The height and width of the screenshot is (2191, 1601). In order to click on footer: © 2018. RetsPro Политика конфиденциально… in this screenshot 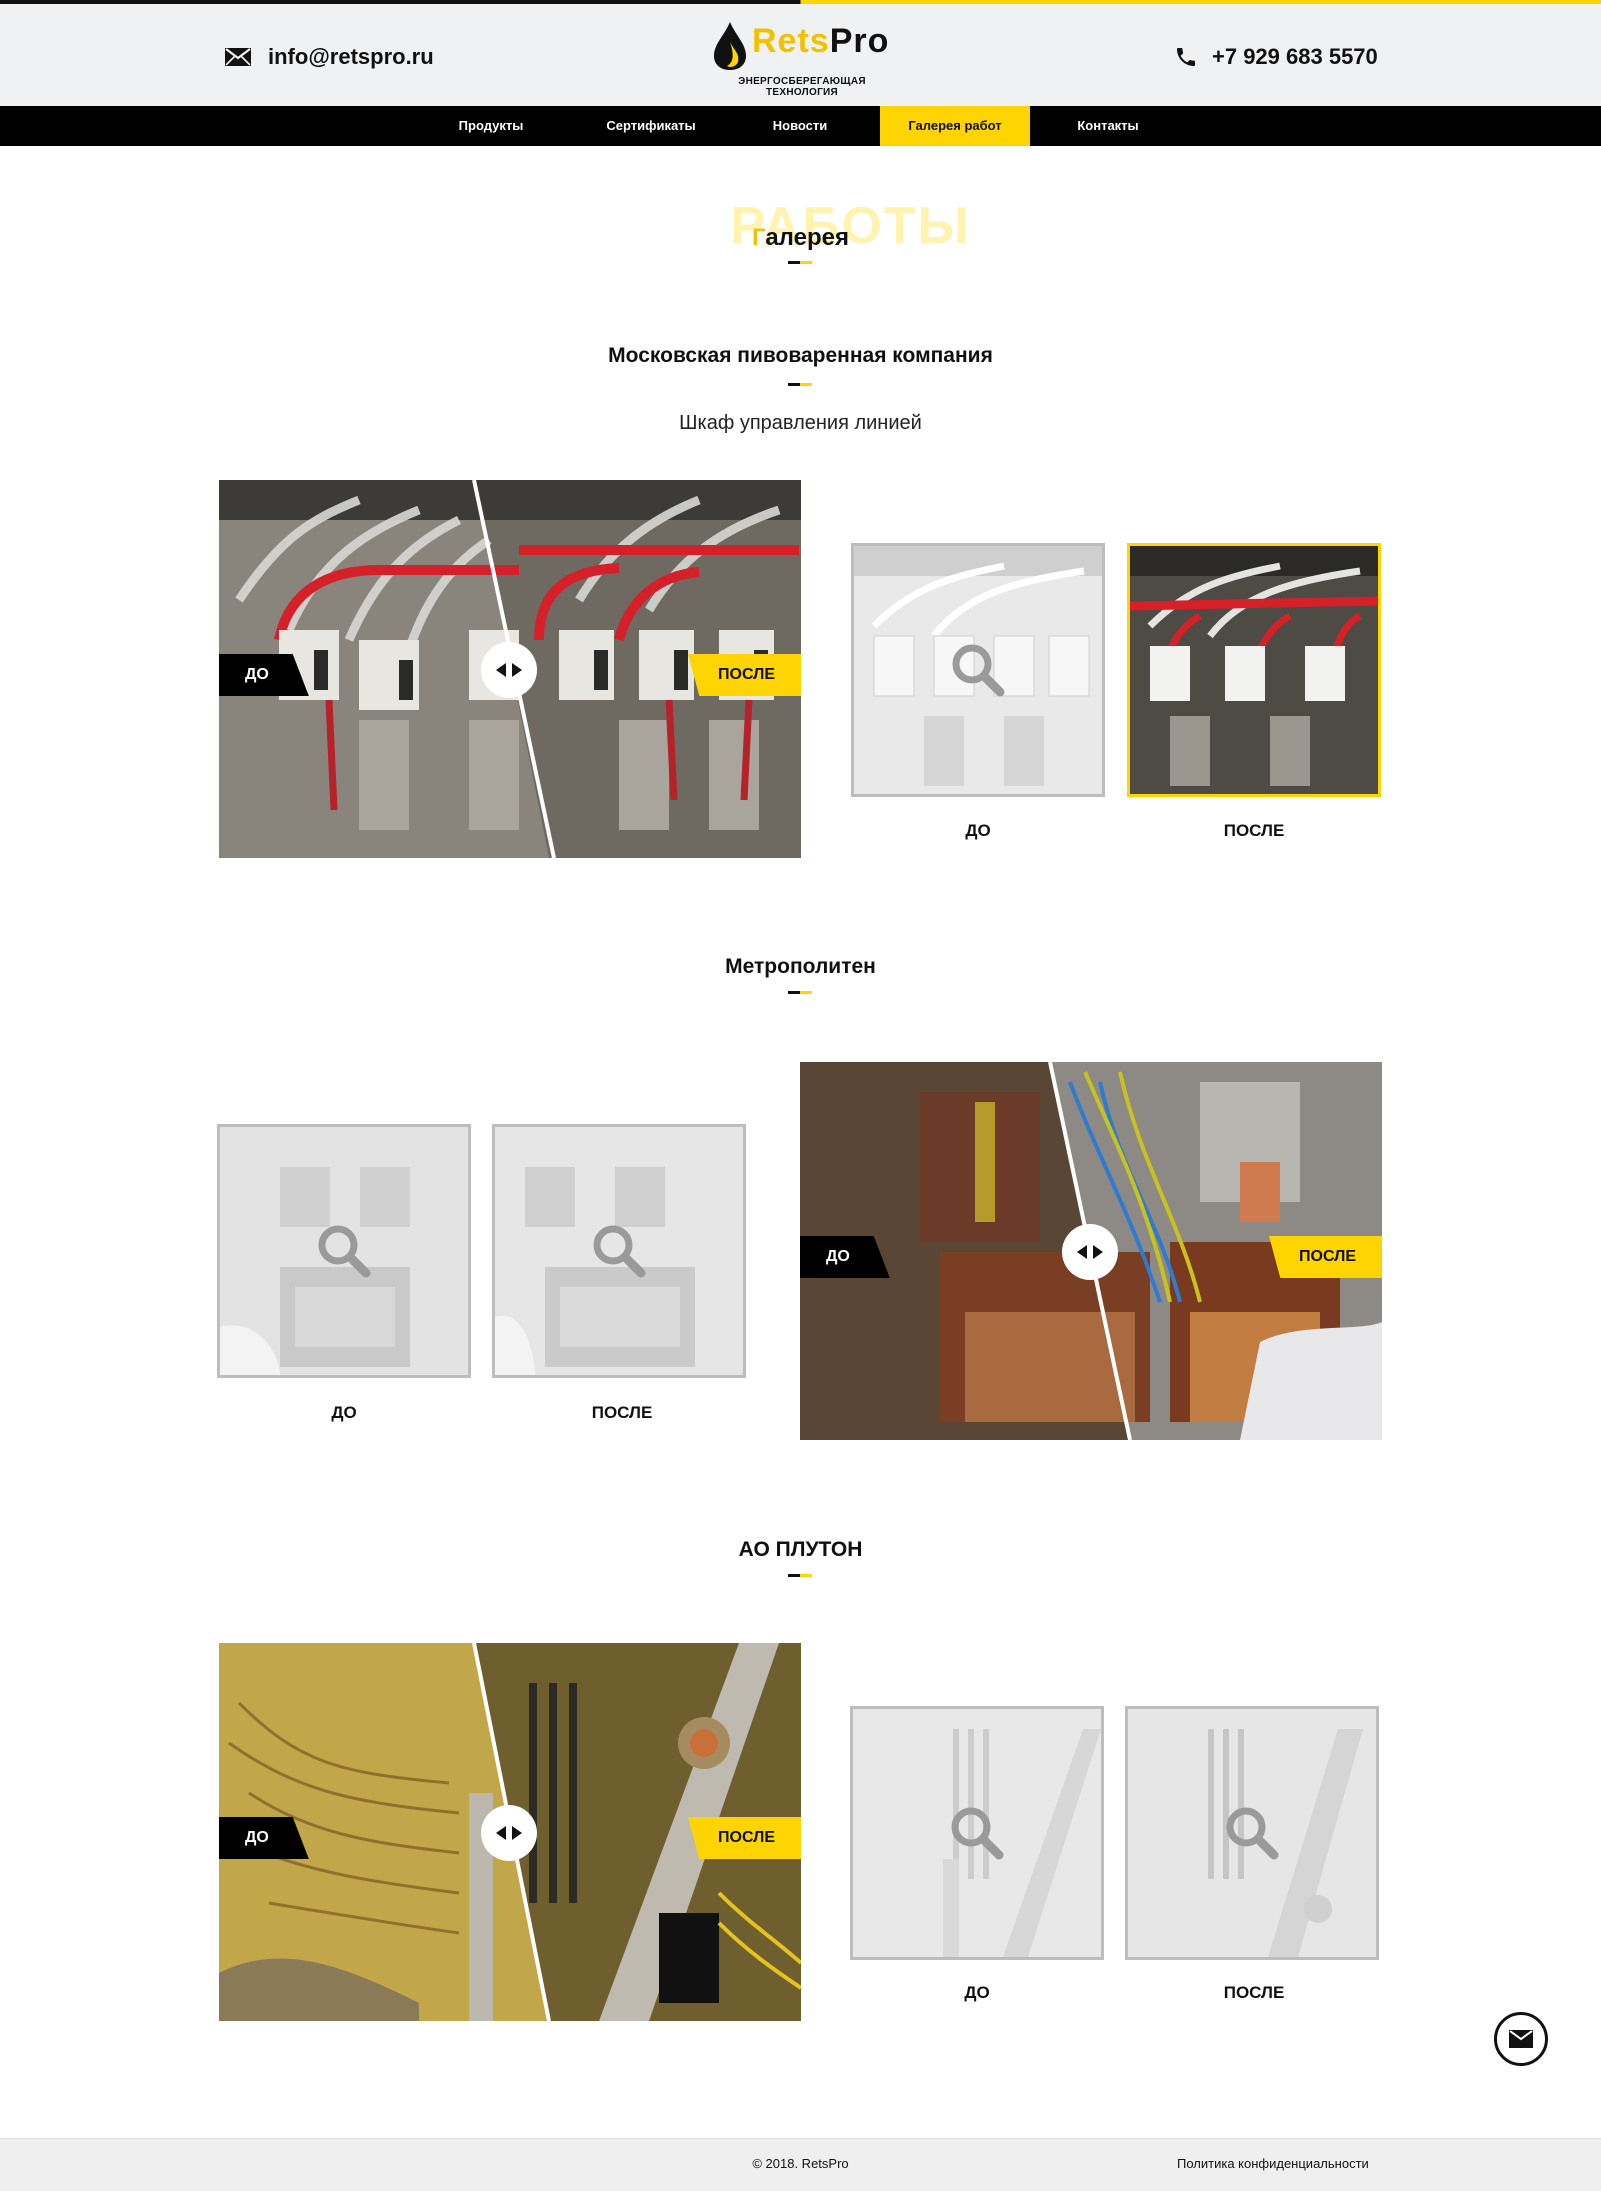, I will do `click(800, 2164)`.